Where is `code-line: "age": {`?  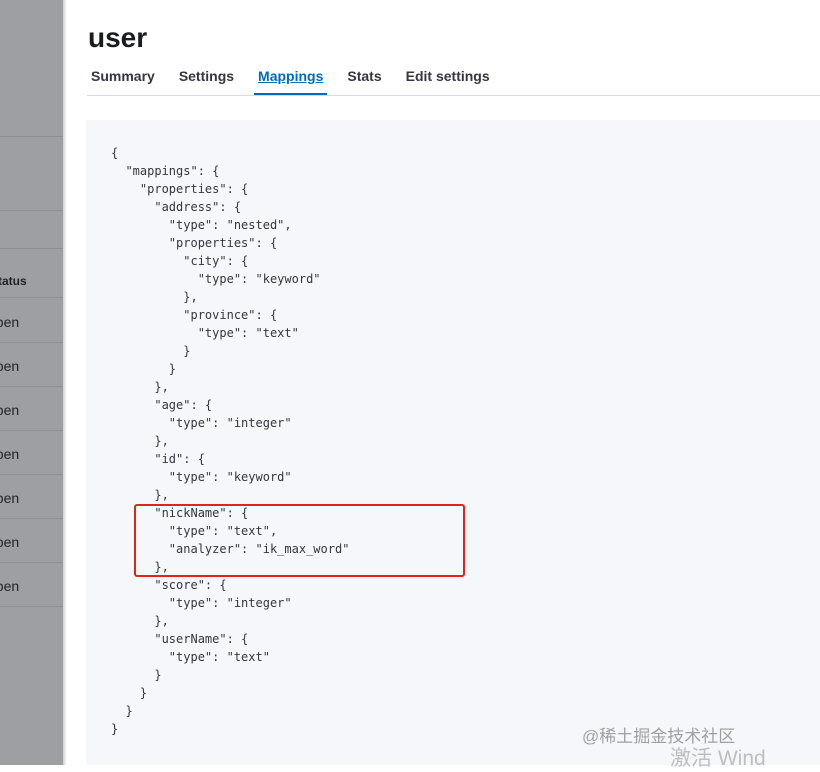
code-line: "age": { is located at coordinates (162, 405).